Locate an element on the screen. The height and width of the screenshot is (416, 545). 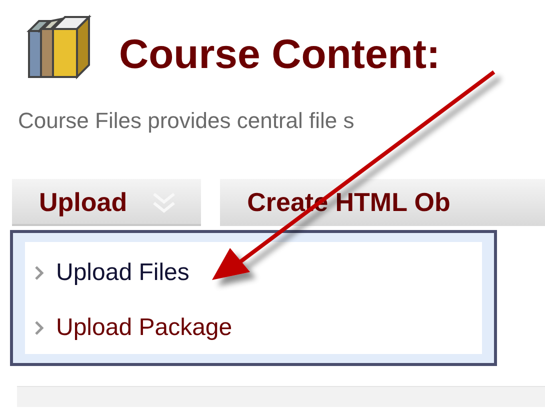
menu-item: Upload Package is located at coordinates (133, 327).